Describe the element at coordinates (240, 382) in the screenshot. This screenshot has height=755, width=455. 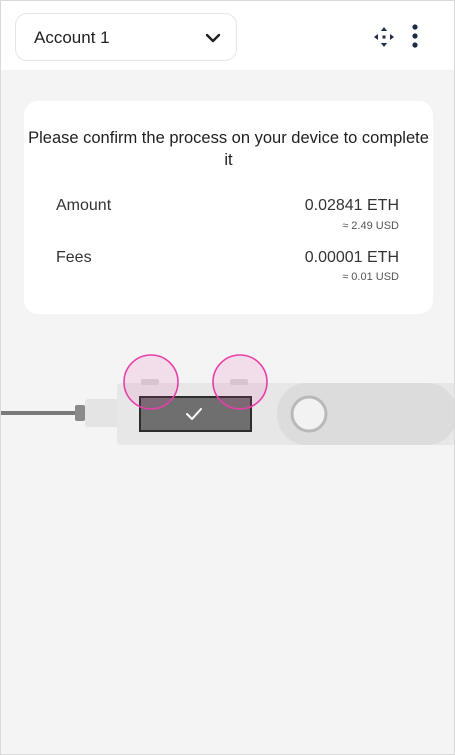
I see `right-button-highlight` at that location.